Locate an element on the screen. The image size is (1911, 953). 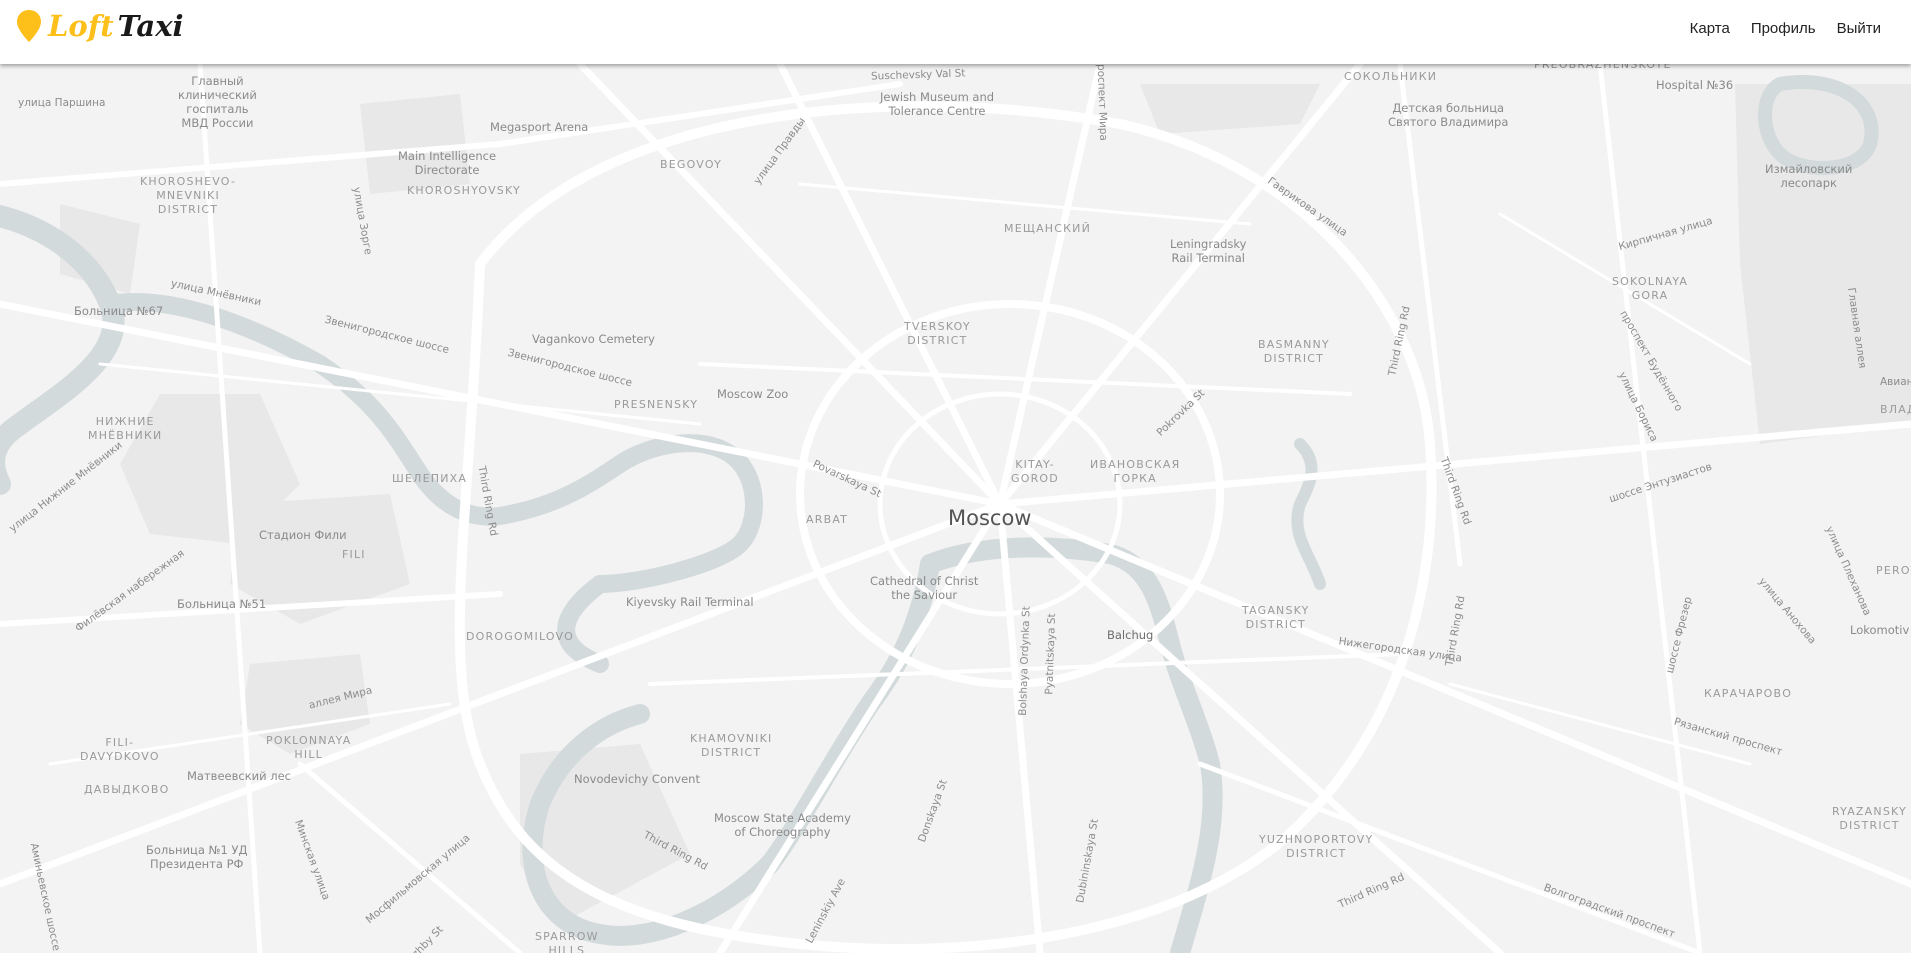
app-header: Loft Taxi Карта Профиль Выйти is located at coordinates (955, 32).